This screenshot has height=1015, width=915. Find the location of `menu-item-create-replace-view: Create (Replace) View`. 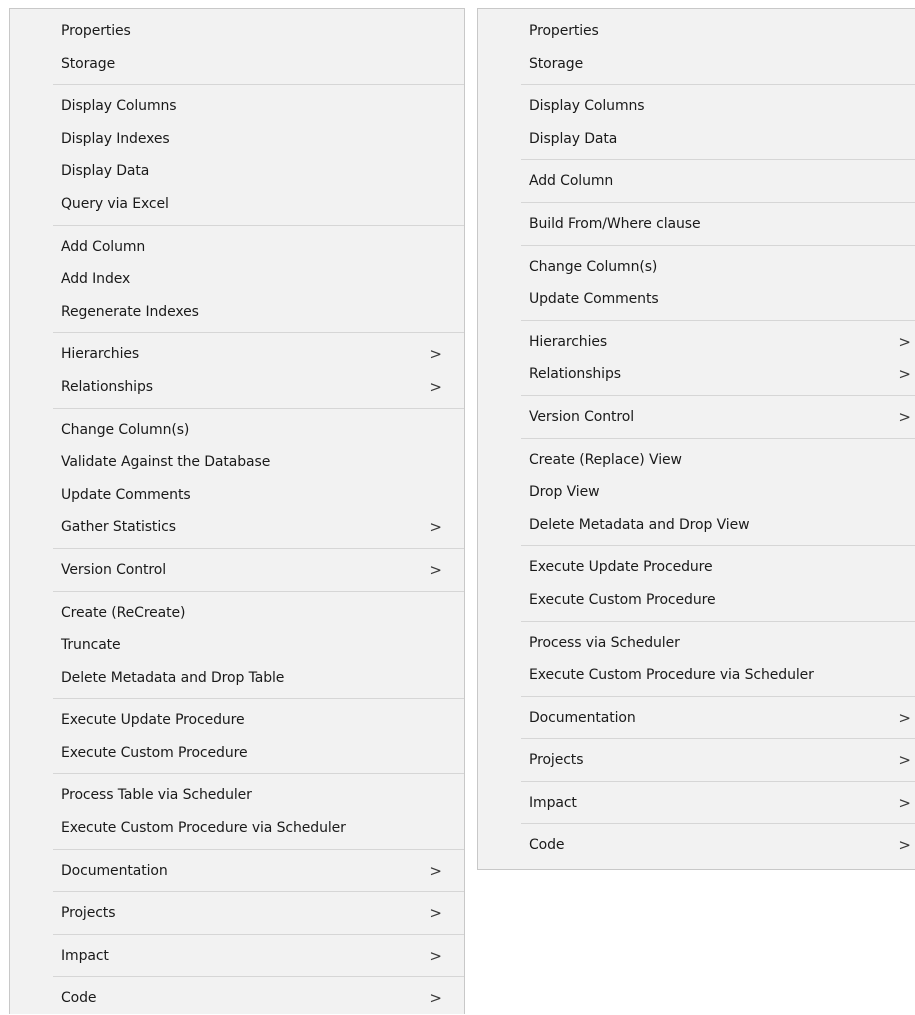

menu-item-create-replace-view: Create (Replace) View is located at coordinates (696, 460).